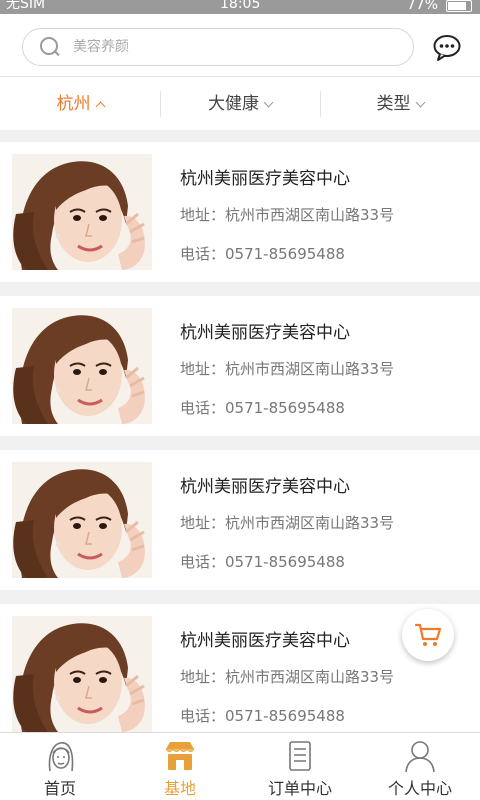 The image size is (480, 800). I want to click on header, so click(240, 45).